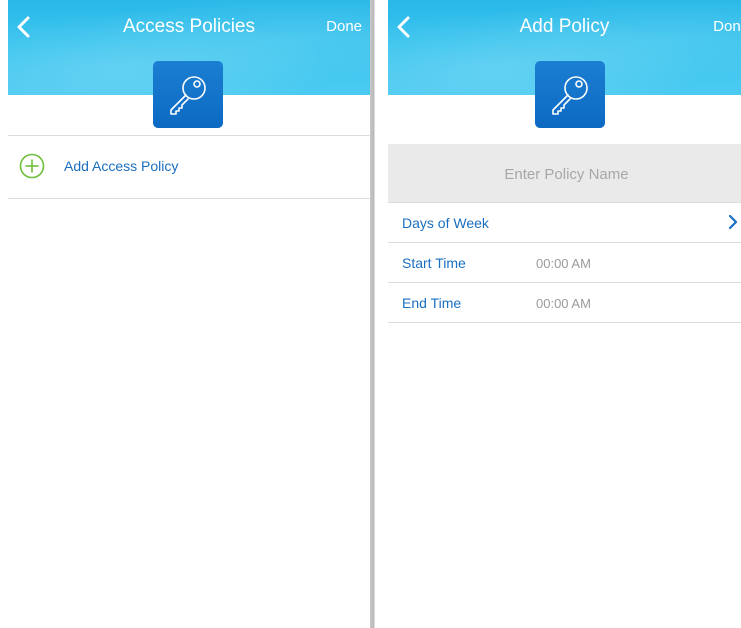 The height and width of the screenshot is (628, 741). Describe the element at coordinates (32, 166) in the screenshot. I see `plus-circle-icon` at that location.